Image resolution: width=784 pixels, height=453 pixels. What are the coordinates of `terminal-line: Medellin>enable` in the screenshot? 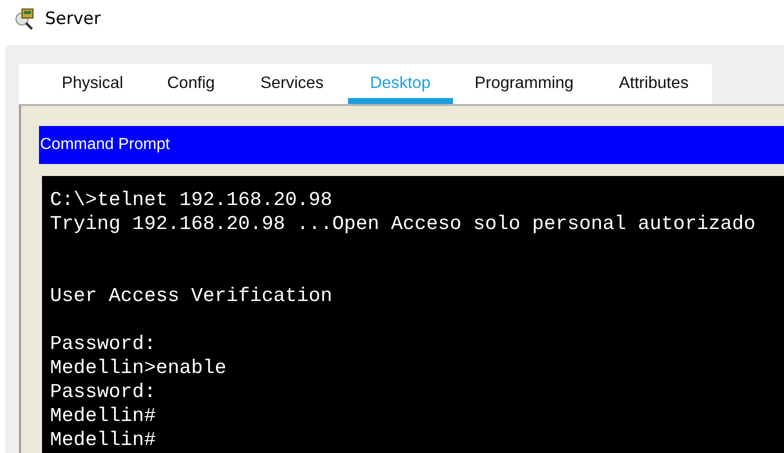 It's located at (138, 368).